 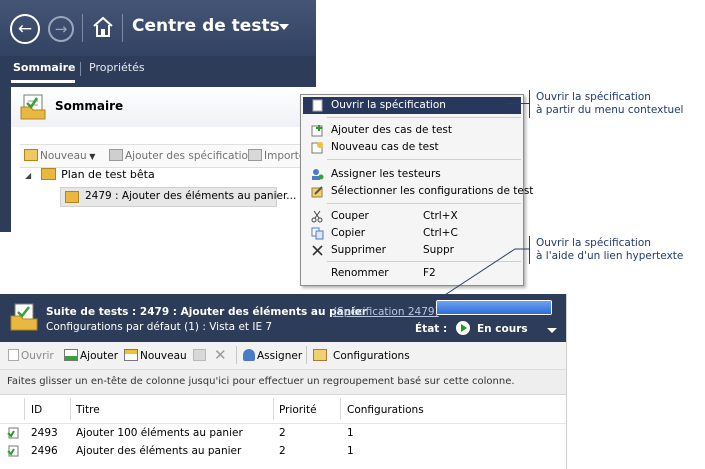 What do you see at coordinates (283, 451) in the screenshot?
I see `table-row: 2496 Ajouter des éléments au panier 2 1` at bounding box center [283, 451].